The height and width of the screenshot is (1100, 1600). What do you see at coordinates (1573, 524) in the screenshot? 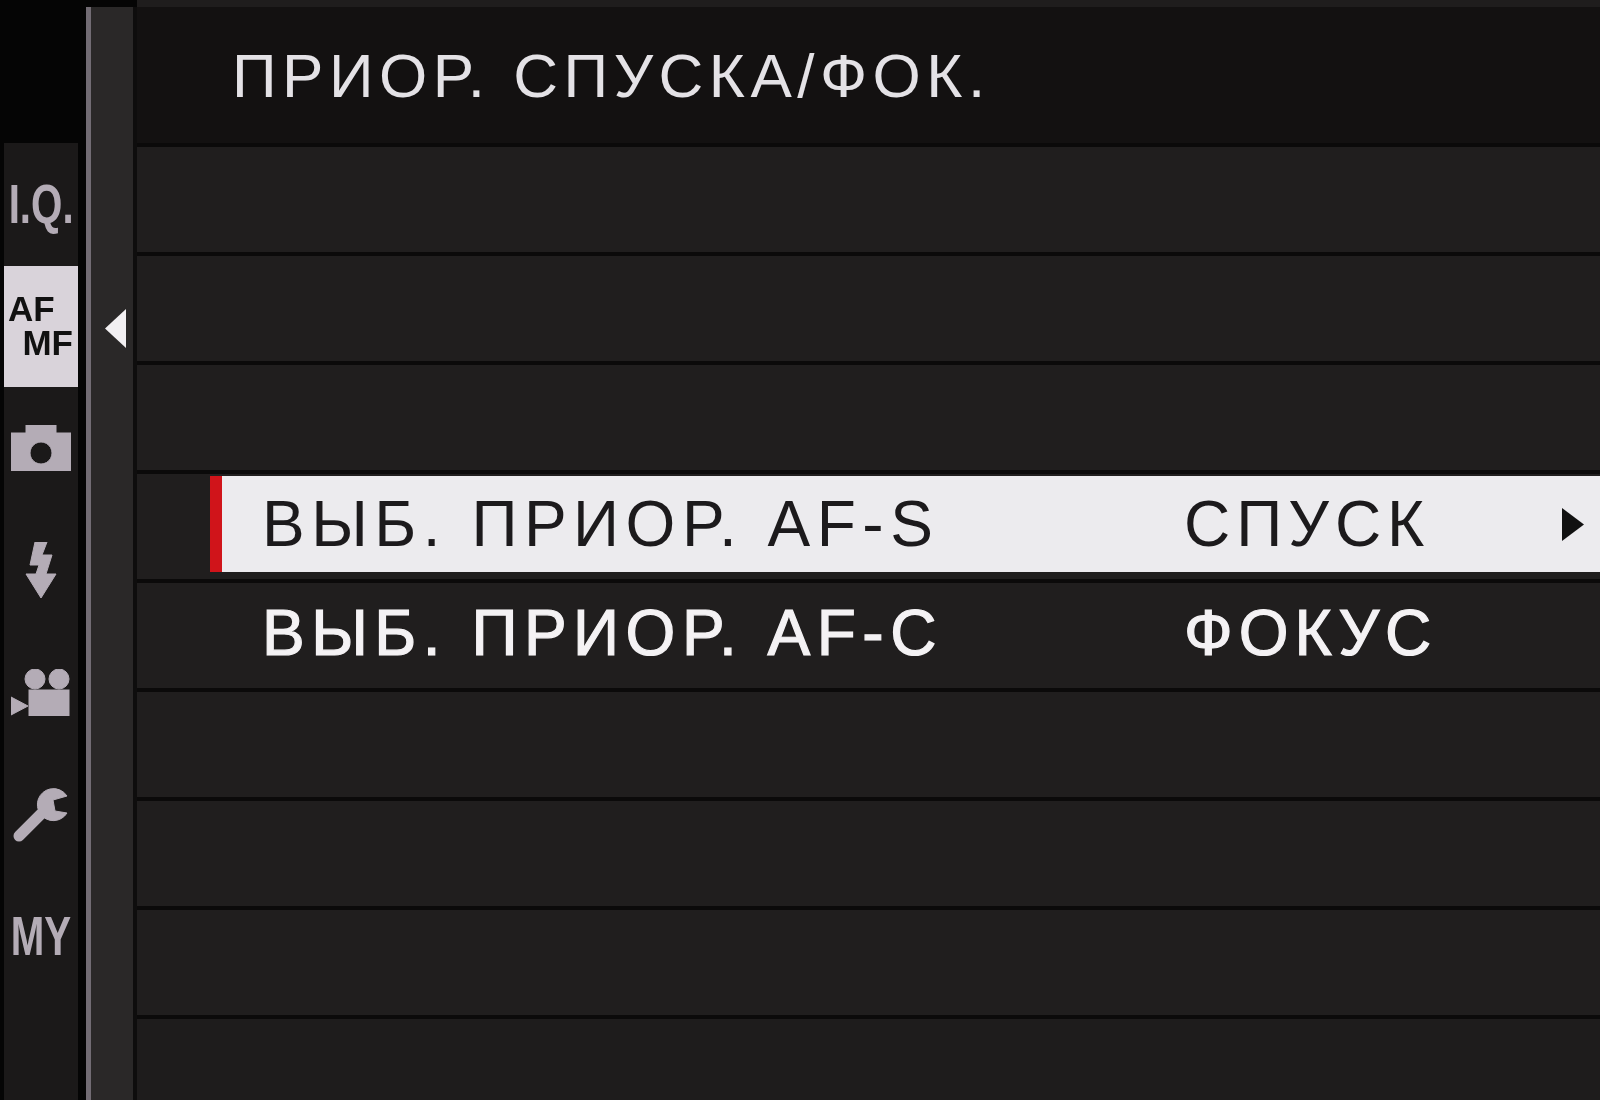
I see `right-triangle-icon` at bounding box center [1573, 524].